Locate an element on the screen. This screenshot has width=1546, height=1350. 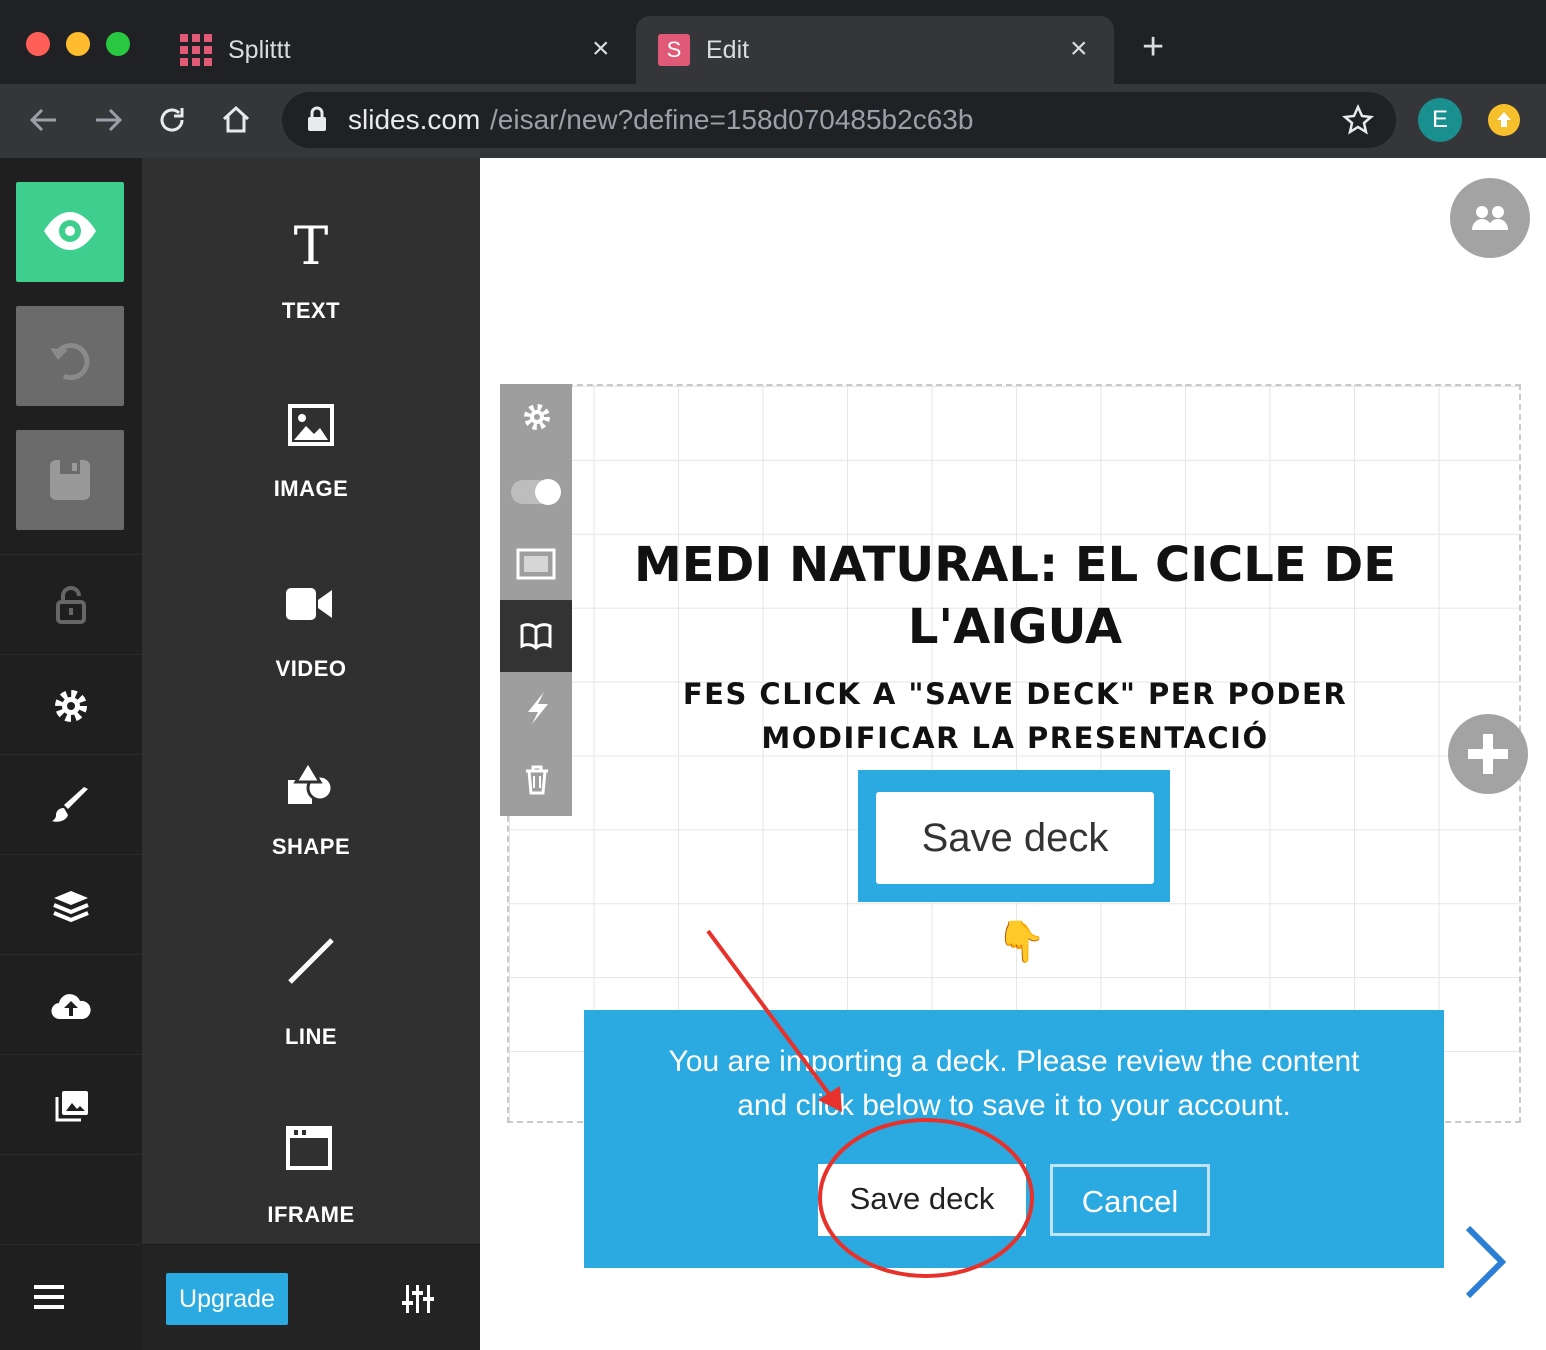
next-slide-button is located at coordinates (1485, 1264).